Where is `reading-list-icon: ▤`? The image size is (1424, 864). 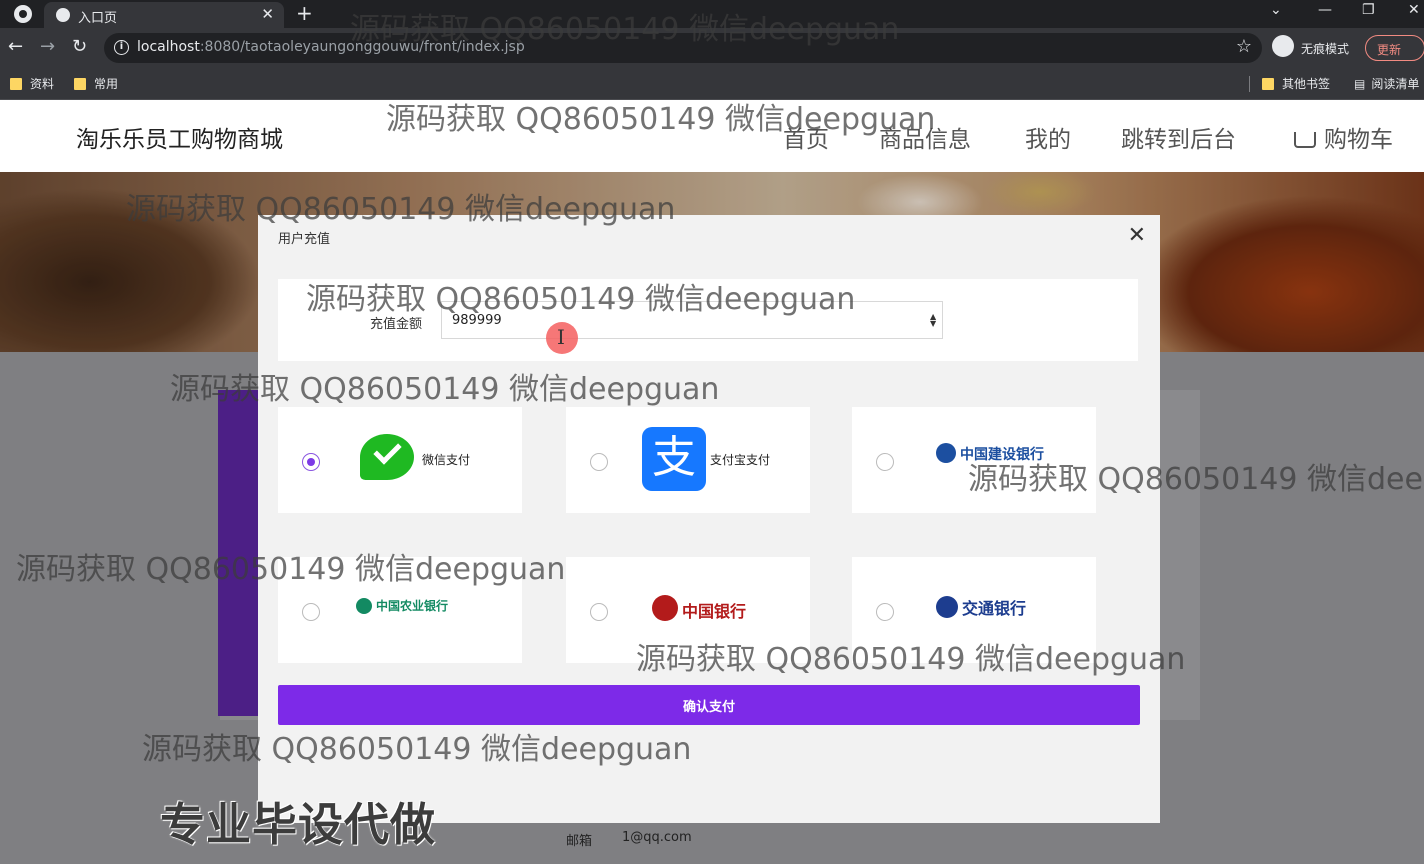 reading-list-icon: ▤ is located at coordinates (1360, 84).